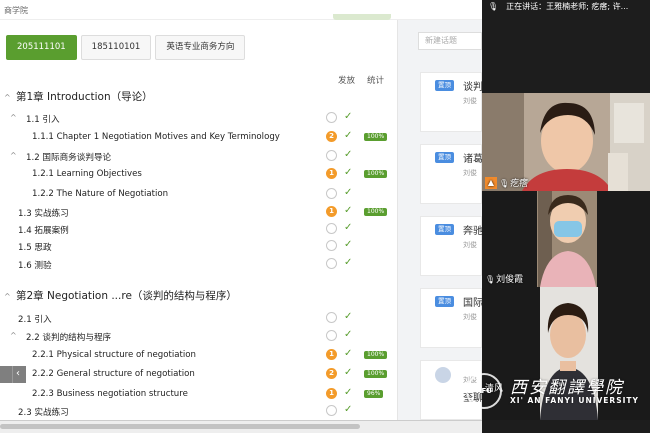  I want to click on participant-tile: 🎙刘俊霞, so click(566, 239).